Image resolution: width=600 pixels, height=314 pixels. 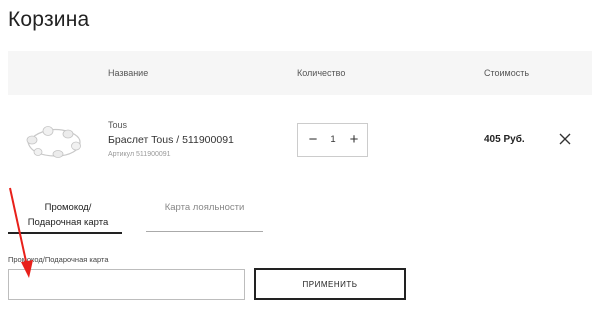 I want to click on bracelet-image, so click(x=54, y=139).